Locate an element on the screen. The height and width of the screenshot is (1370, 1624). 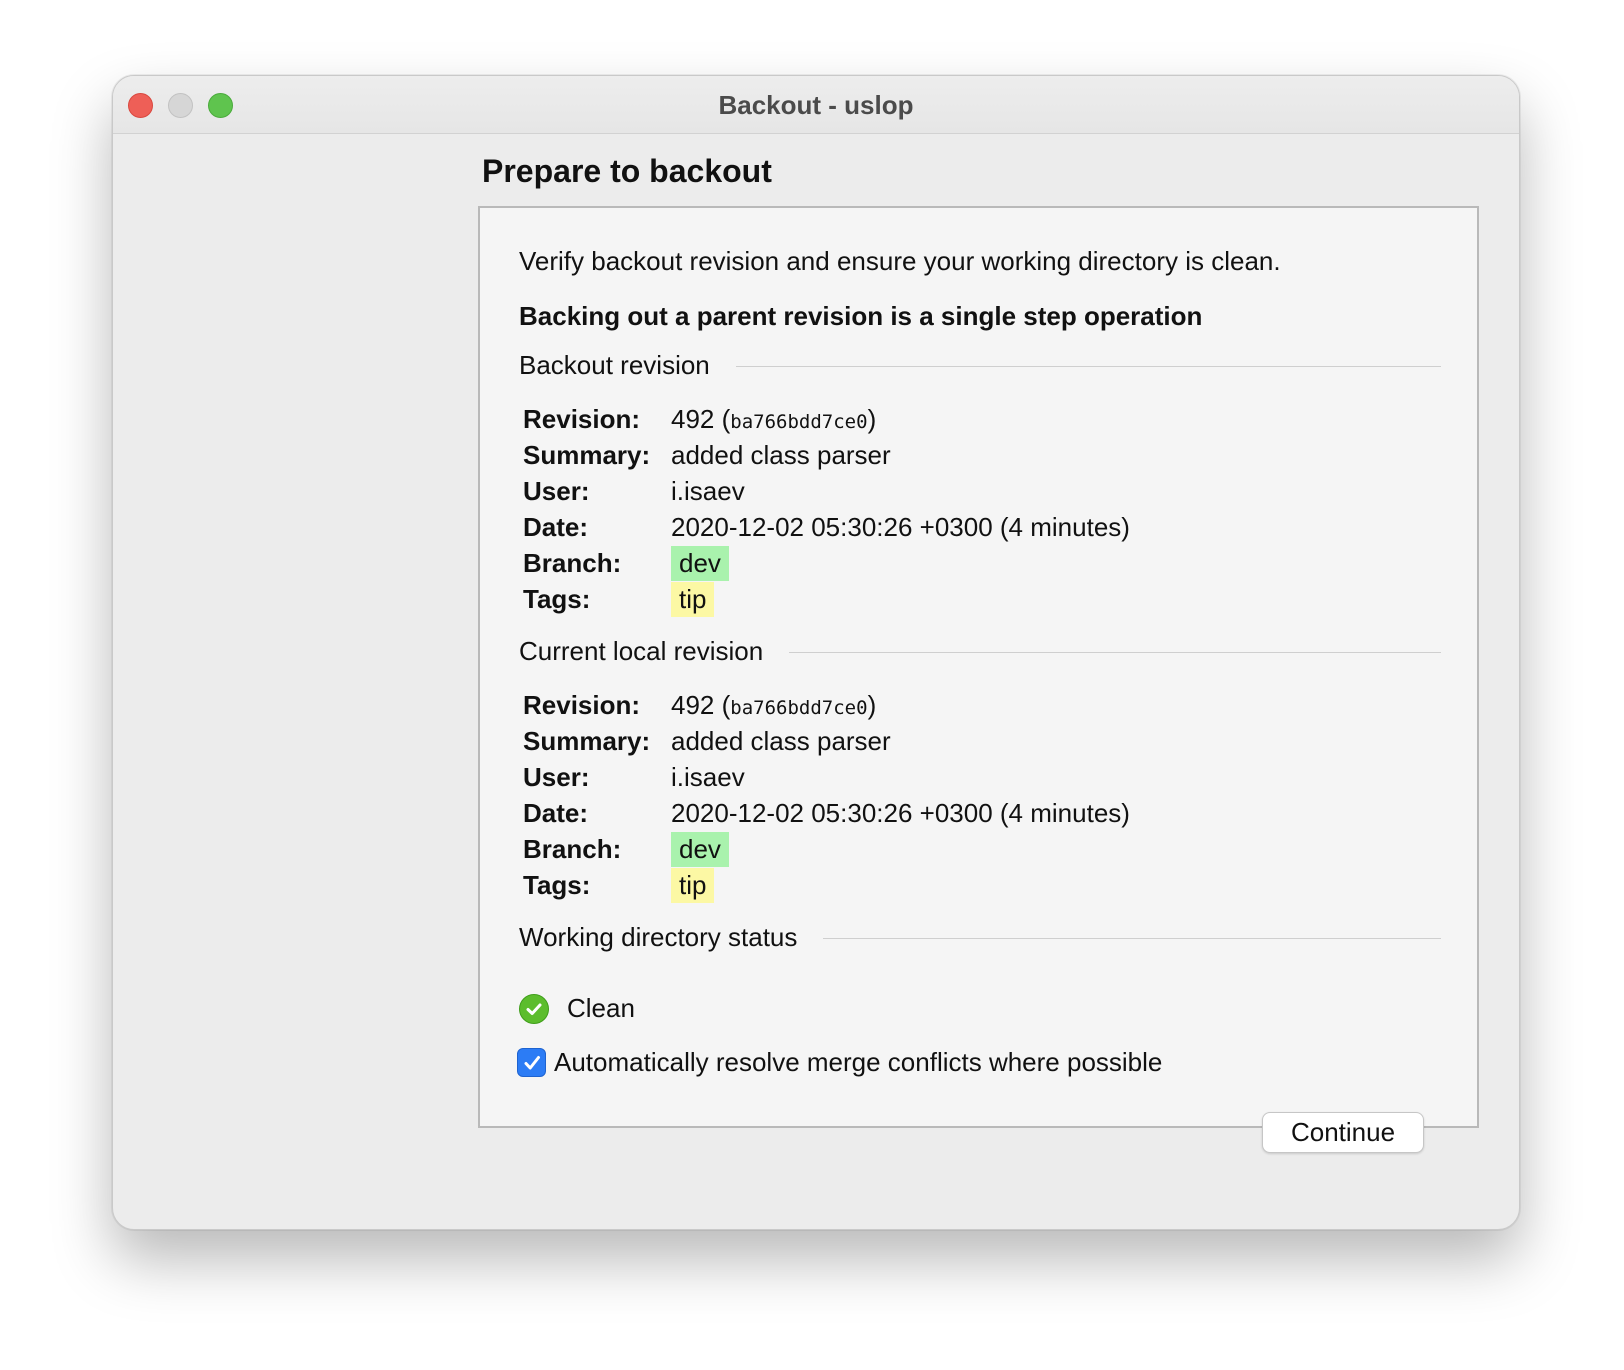
title-bar: Backout - uslop is located at coordinates (816, 105).